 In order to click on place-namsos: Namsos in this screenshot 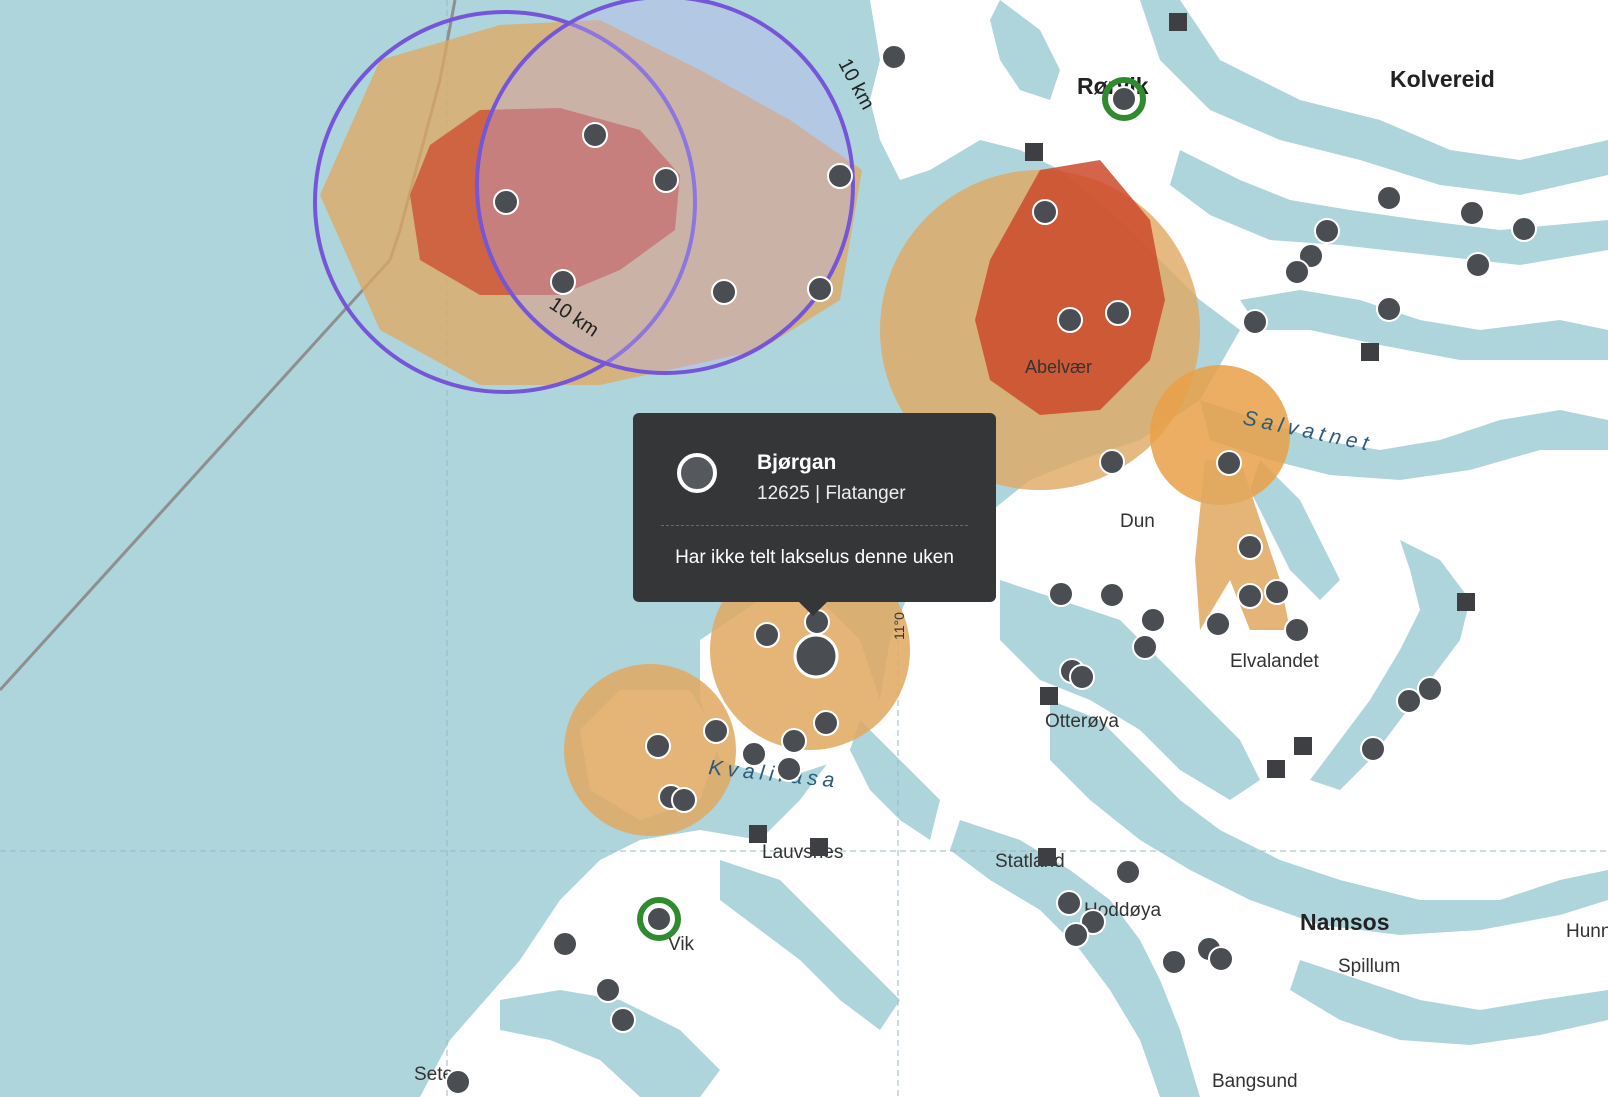, I will do `click(1344, 922)`.